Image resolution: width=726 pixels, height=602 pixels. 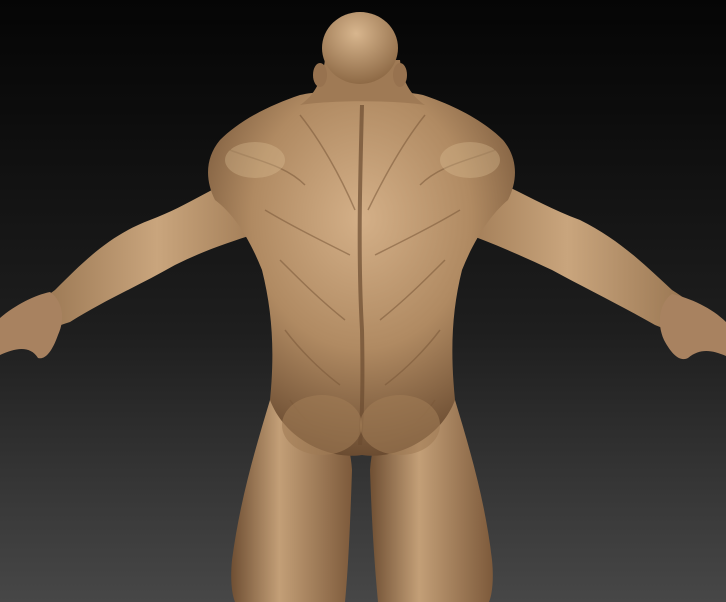 I want to click on left-hand, so click(x=31, y=325).